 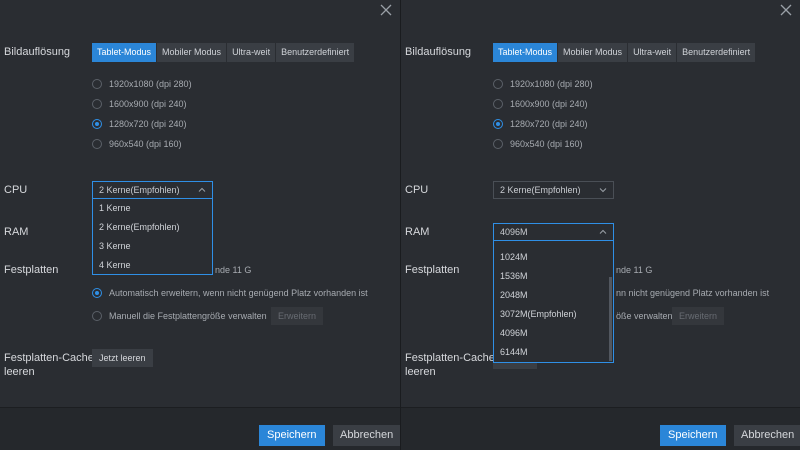 I want to click on cpu-option: 2 Kerne(Empfohlen), so click(x=152, y=227).